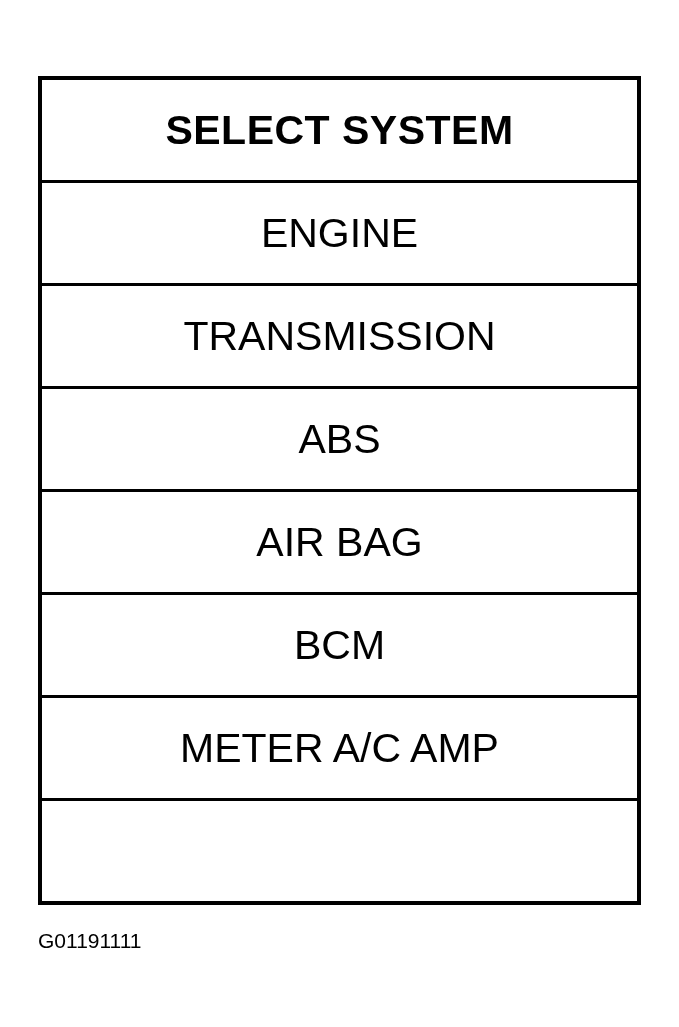 The width and height of the screenshot is (679, 1027). Describe the element at coordinates (90, 941) in the screenshot. I see `figure-code: G01191111` at that location.